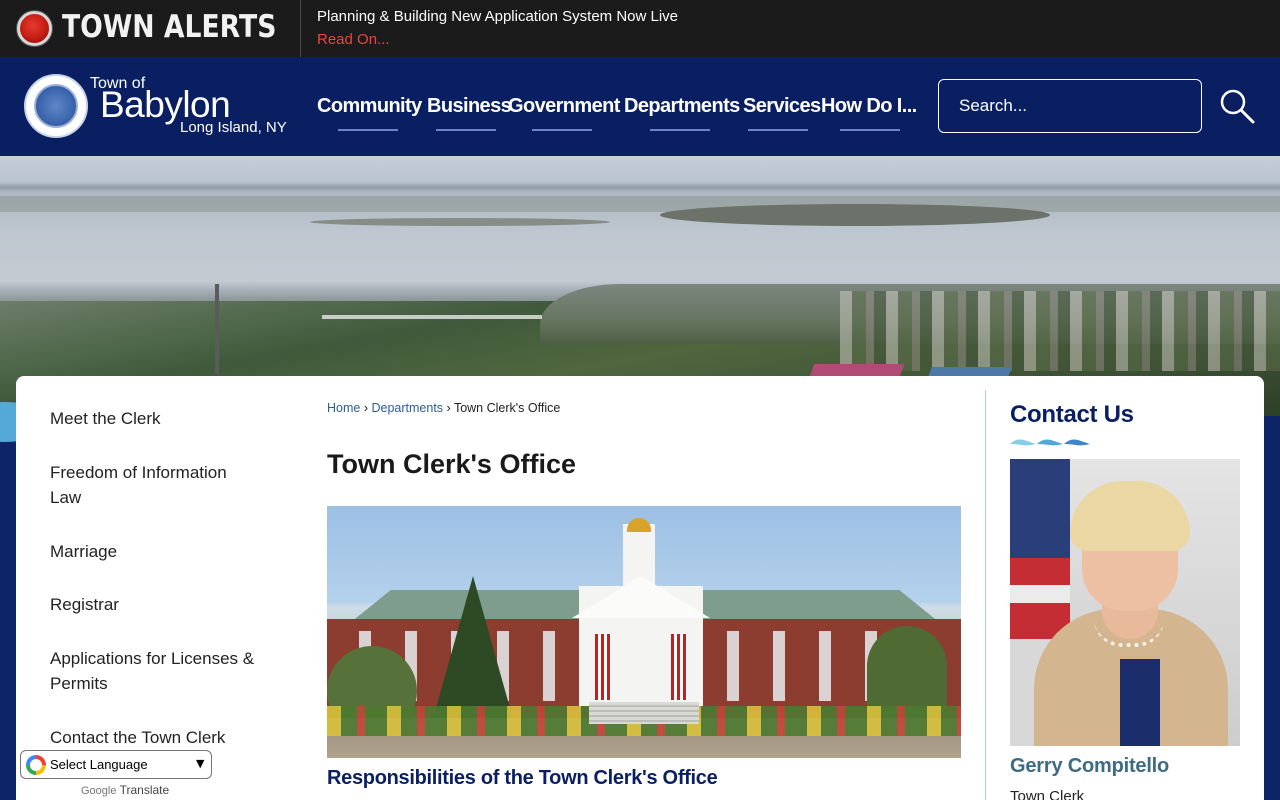 Image resolution: width=1280 pixels, height=800 pixels. I want to click on sidebar-item-contact: Contact the Town Clerk, so click(155, 737).